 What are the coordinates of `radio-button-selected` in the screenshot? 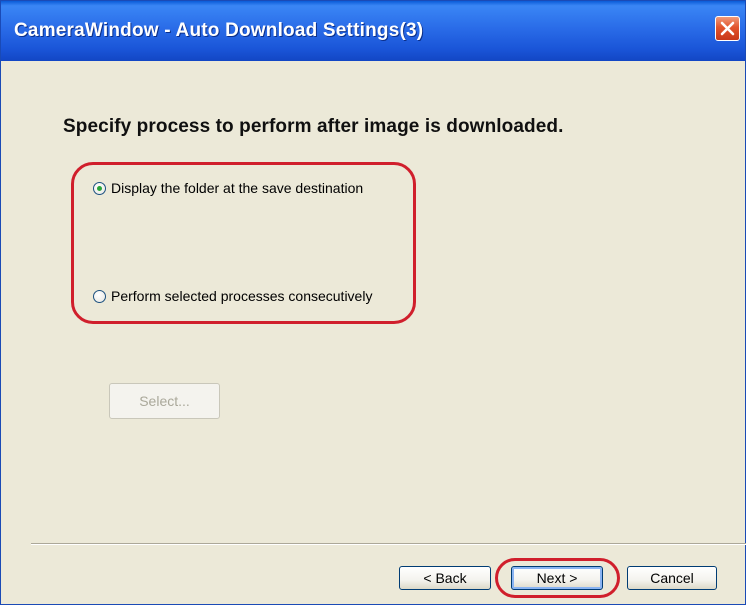 It's located at (99, 188).